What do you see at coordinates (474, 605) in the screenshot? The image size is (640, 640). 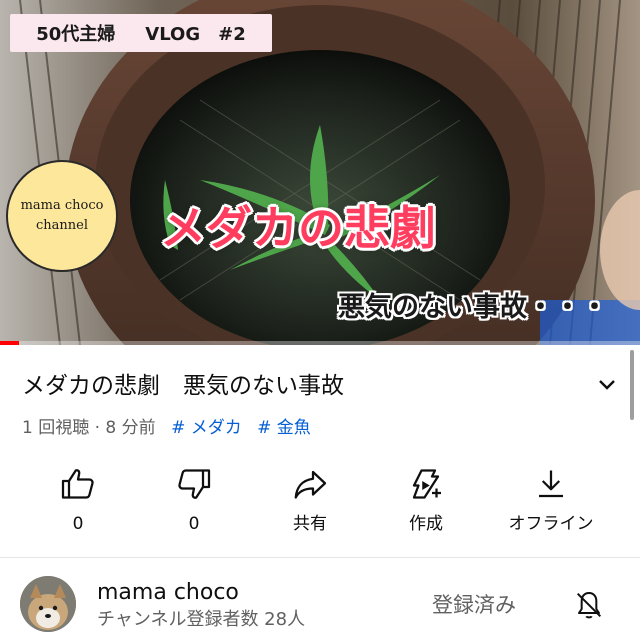 I see `subscribed-button: 登録済み` at bounding box center [474, 605].